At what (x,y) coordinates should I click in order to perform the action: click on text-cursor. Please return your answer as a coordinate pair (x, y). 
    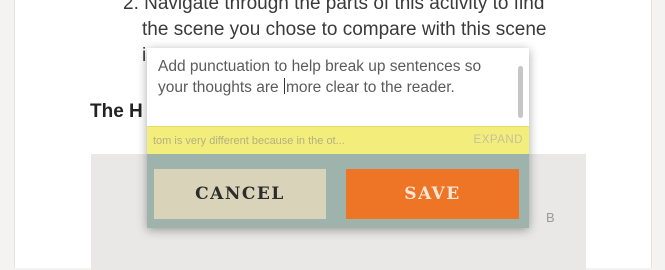
    Looking at the image, I should click on (284, 86).